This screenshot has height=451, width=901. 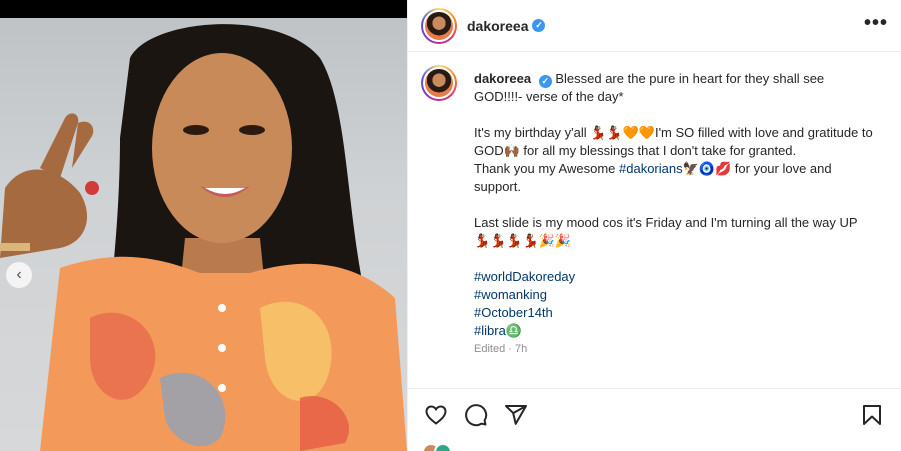 What do you see at coordinates (513, 330) in the screenshot?
I see `libra-emoji: ♎` at bounding box center [513, 330].